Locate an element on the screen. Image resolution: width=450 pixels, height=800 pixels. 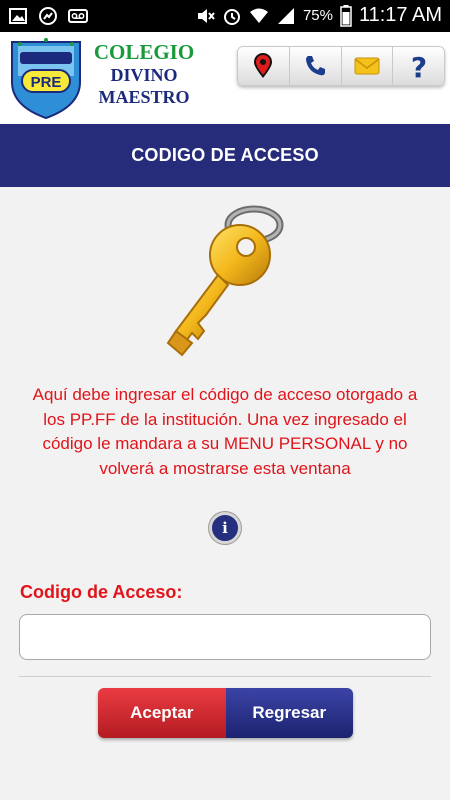
location-pin-icon is located at coordinates (263, 65).